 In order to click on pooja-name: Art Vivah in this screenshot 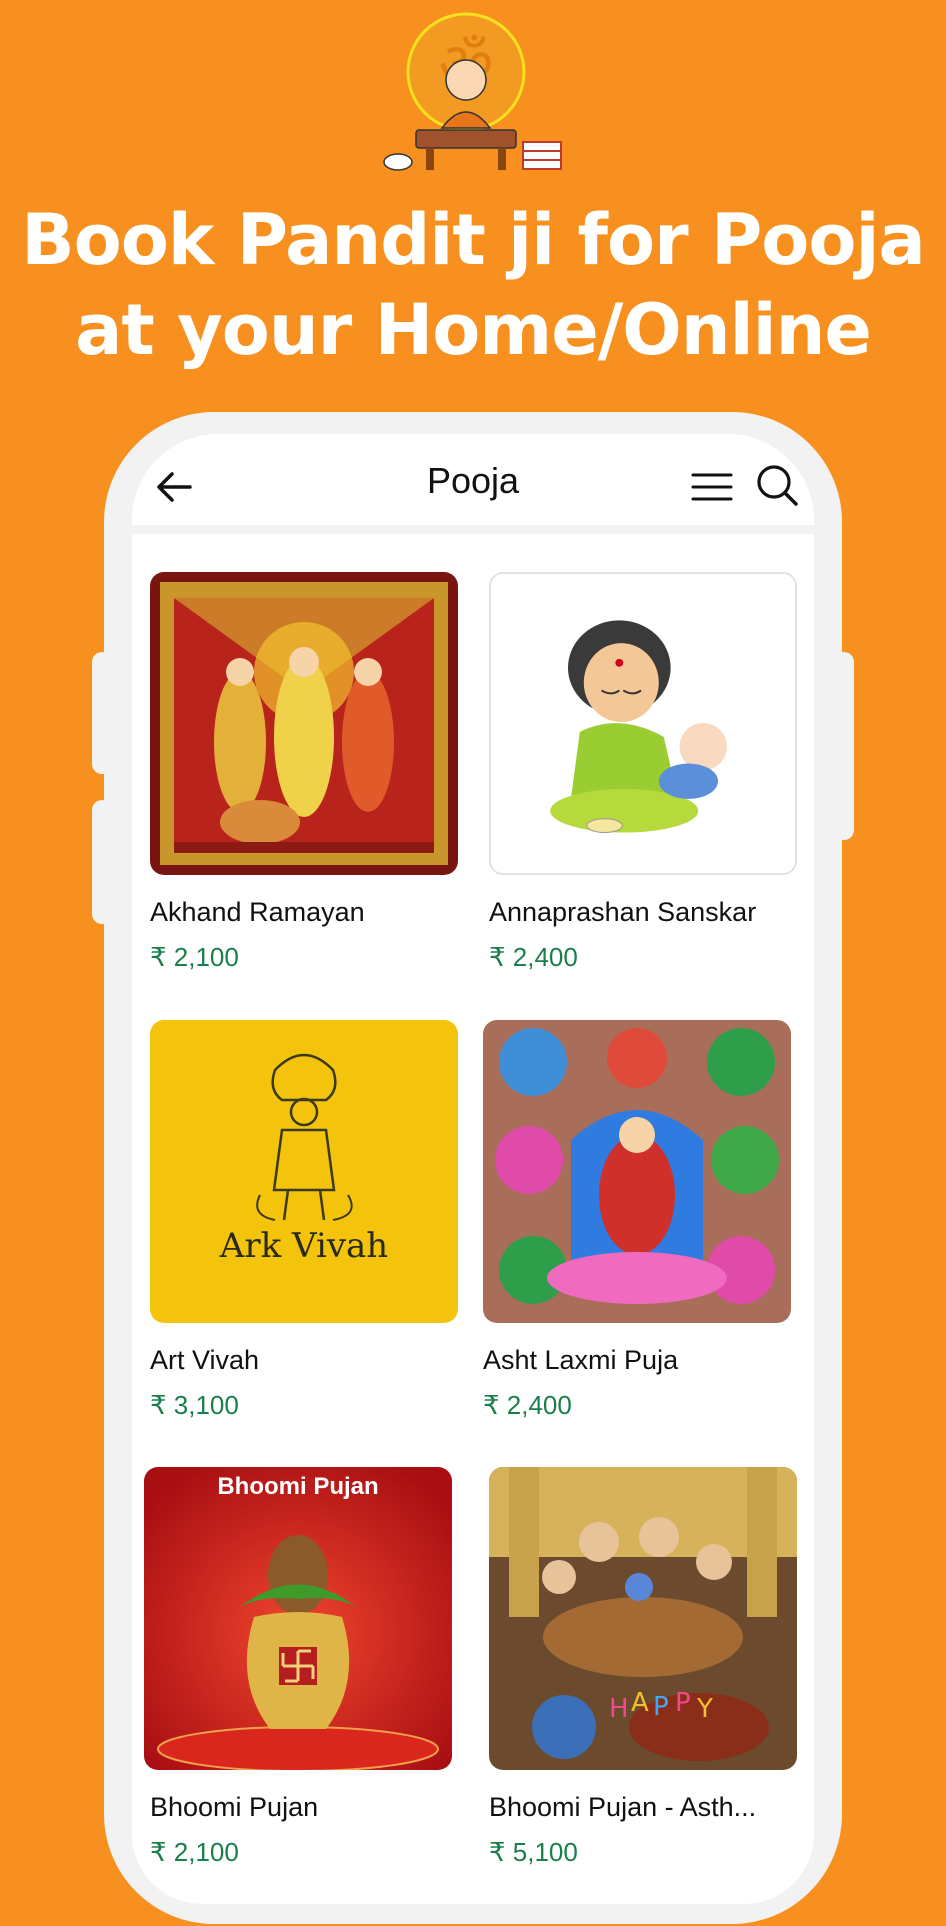, I will do `click(205, 1360)`.